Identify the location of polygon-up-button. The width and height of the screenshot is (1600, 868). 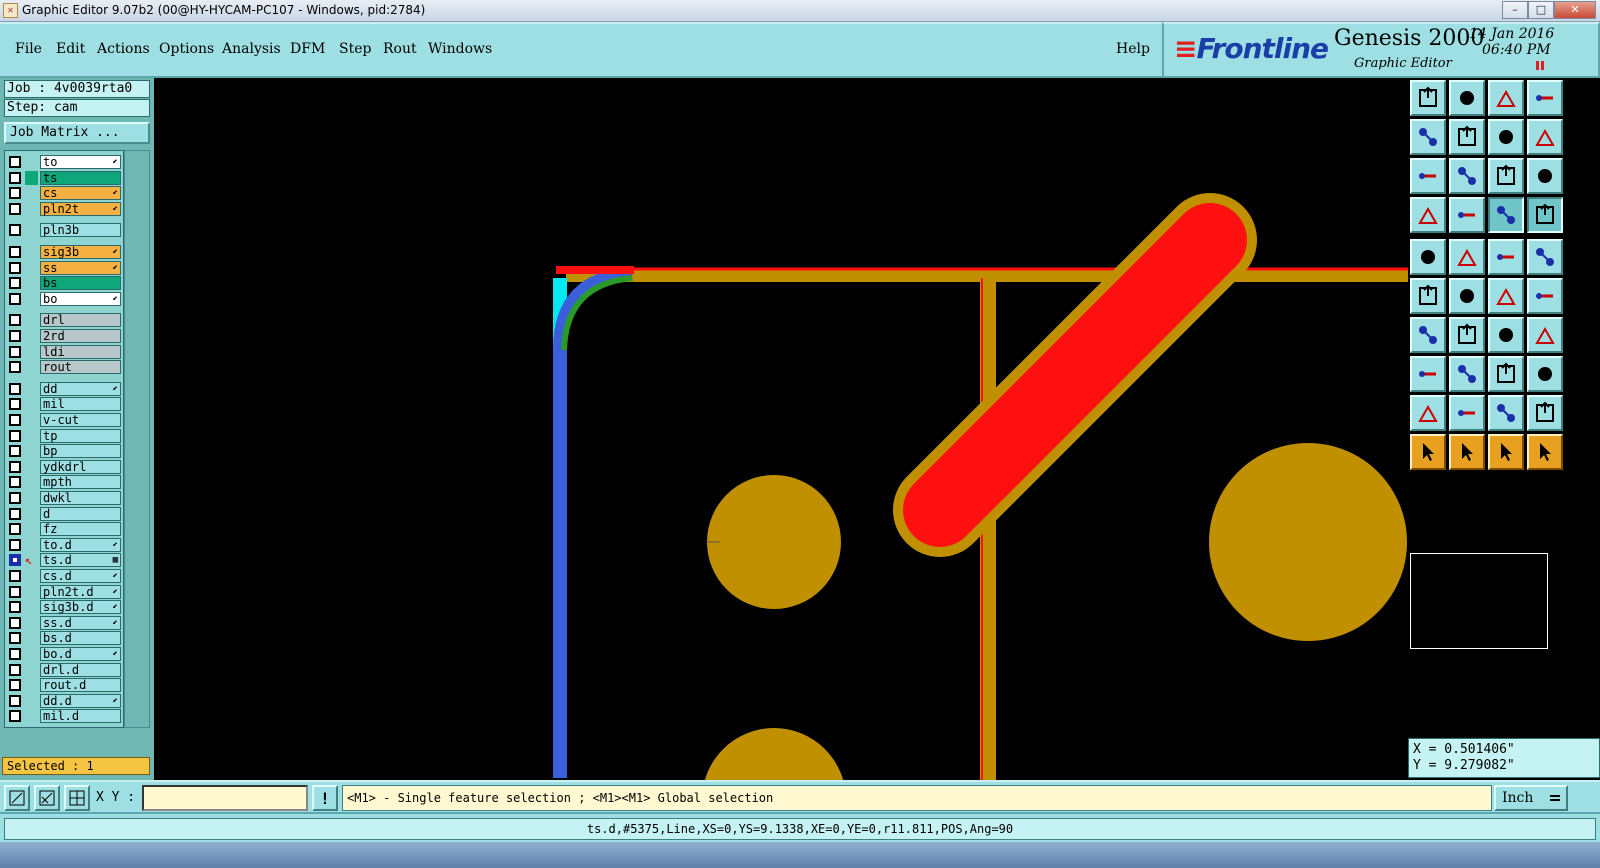
(1428, 413).